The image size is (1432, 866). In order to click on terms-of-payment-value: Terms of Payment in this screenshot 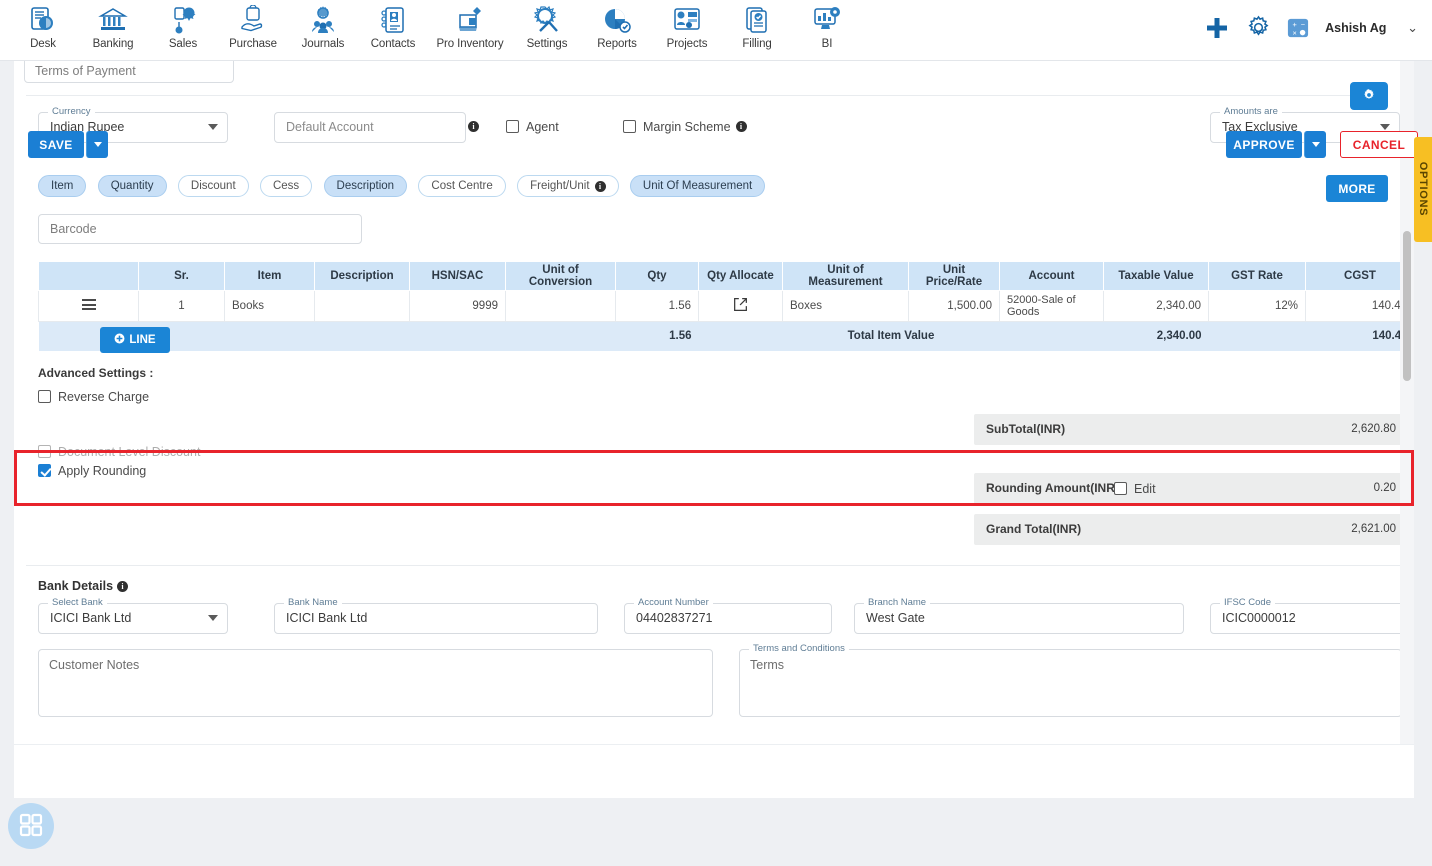, I will do `click(85, 71)`.